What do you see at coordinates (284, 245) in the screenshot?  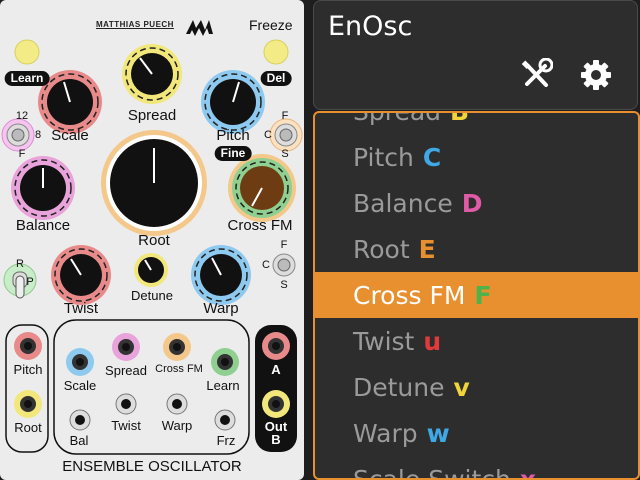 I see `switch2-f-label: F` at bounding box center [284, 245].